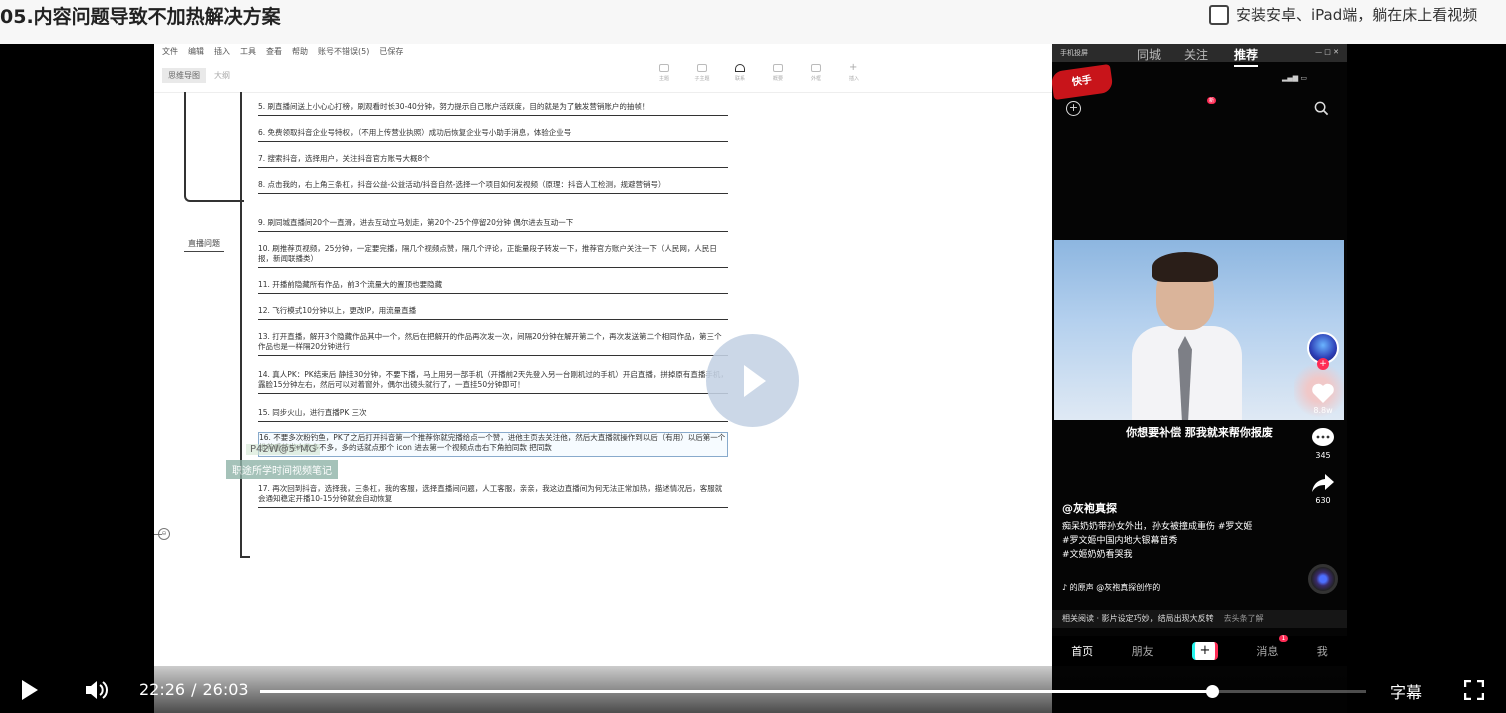 The width and height of the screenshot is (1506, 713). I want to click on mindmap-tabs: 思维导图 大纲, so click(196, 75).